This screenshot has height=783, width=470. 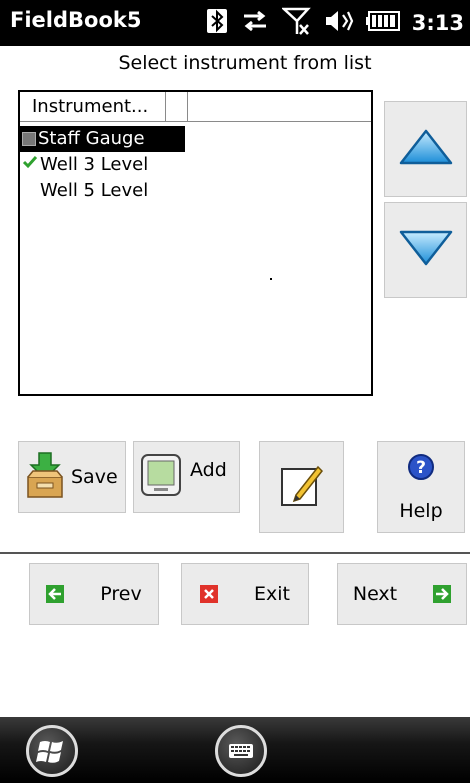 I want to click on exit-label: Exit, so click(x=272, y=594).